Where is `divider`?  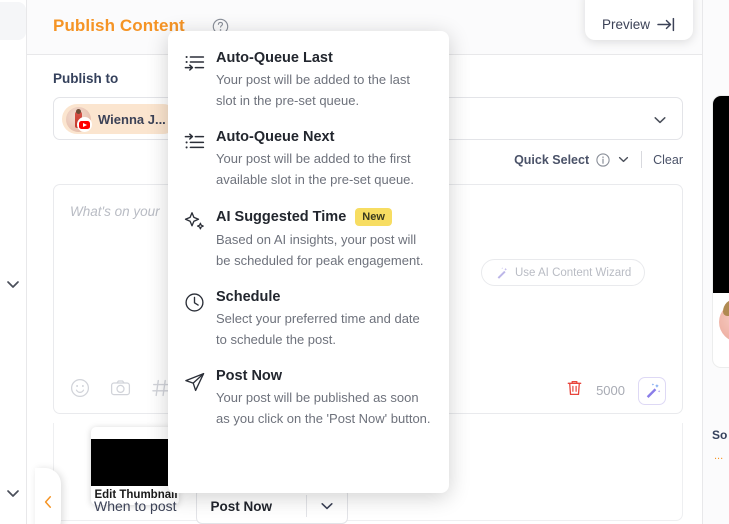
divider is located at coordinates (642, 159).